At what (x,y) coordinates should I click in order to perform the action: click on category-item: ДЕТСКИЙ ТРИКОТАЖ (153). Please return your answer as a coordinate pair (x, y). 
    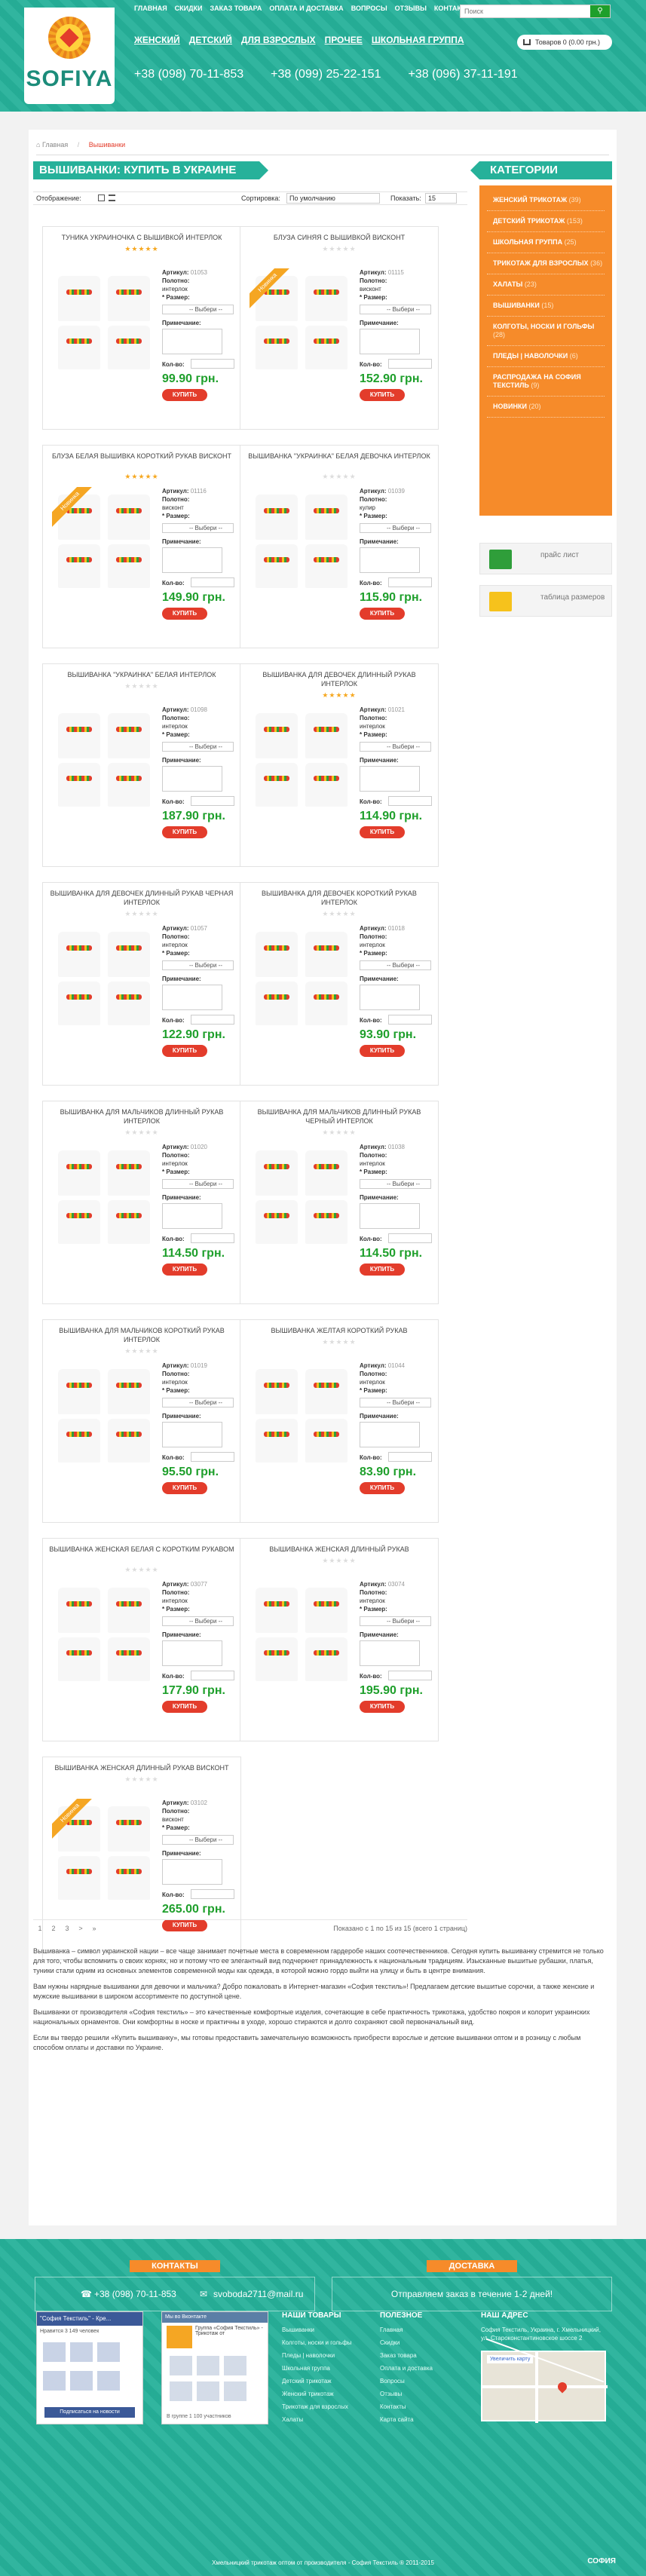
    Looking at the image, I should click on (546, 221).